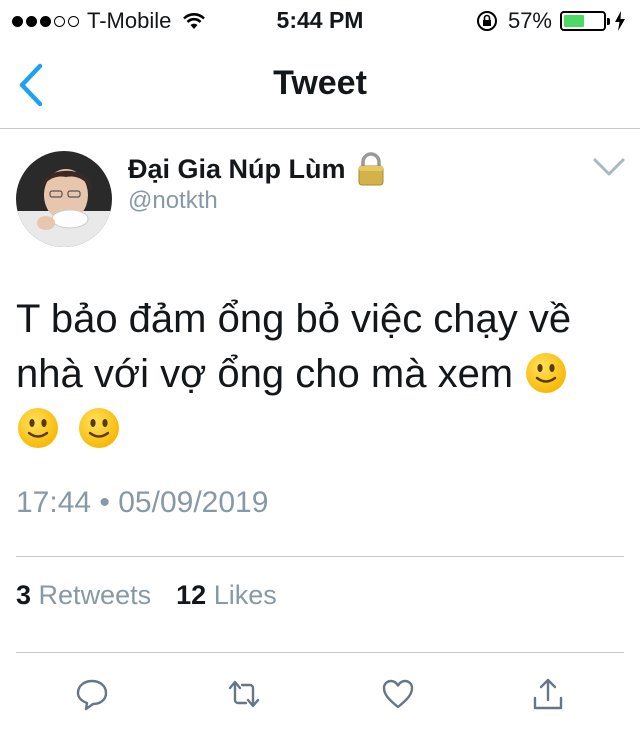 The width and height of the screenshot is (640, 740). I want to click on tweet-stats: 3 Retweets 12 Likes, so click(146, 595).